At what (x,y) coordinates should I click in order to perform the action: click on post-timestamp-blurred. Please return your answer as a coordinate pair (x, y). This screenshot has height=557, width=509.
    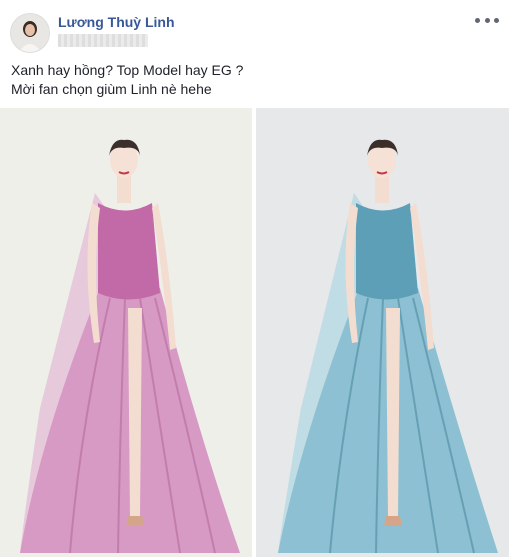
    Looking at the image, I should click on (103, 40).